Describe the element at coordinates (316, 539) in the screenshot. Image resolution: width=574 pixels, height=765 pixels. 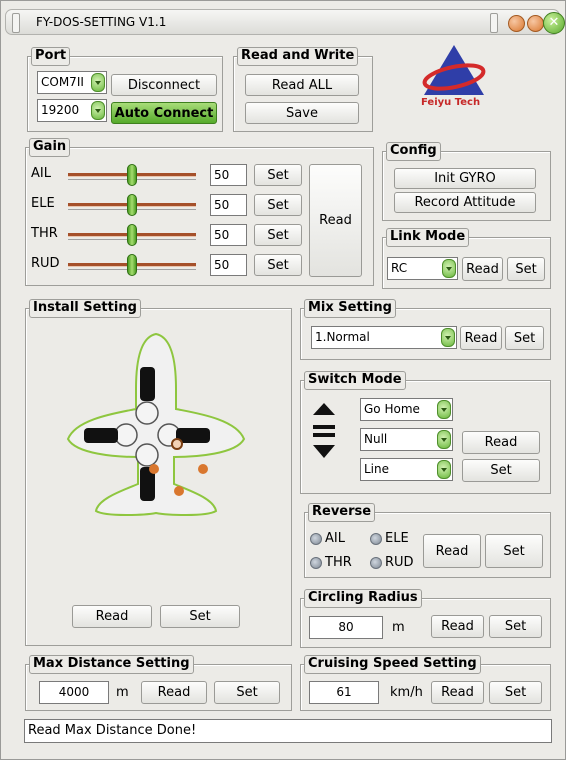
I see `reverse-ail-radio` at that location.